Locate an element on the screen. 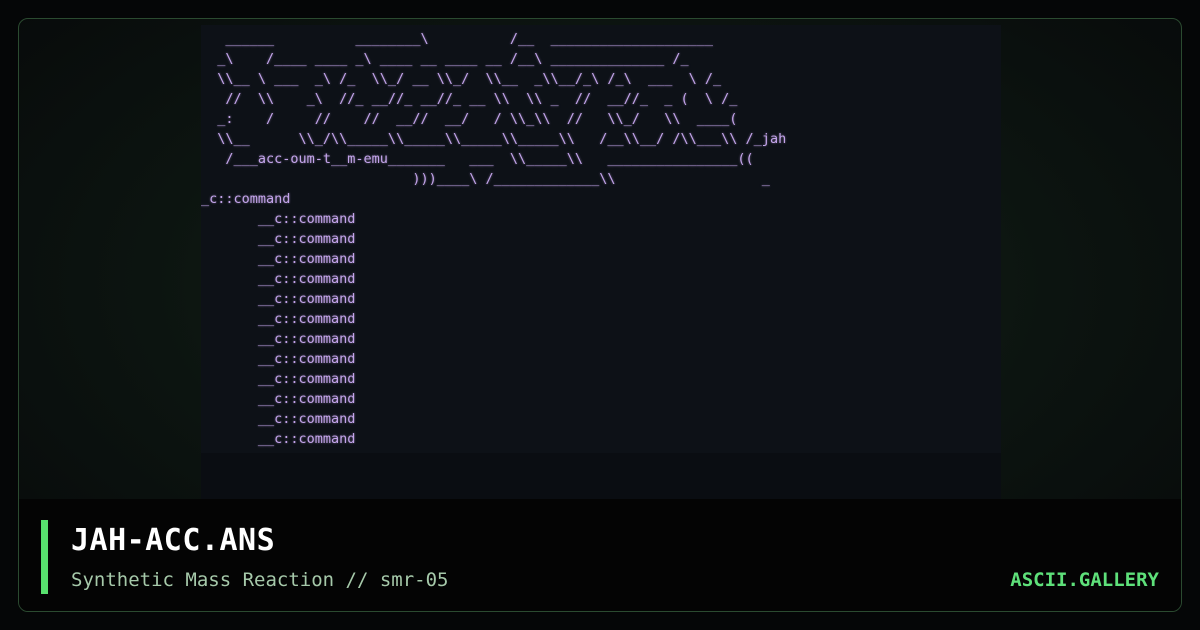 Image resolution: width=1200 pixels, height=630 pixels. accent-bar is located at coordinates (44, 557).